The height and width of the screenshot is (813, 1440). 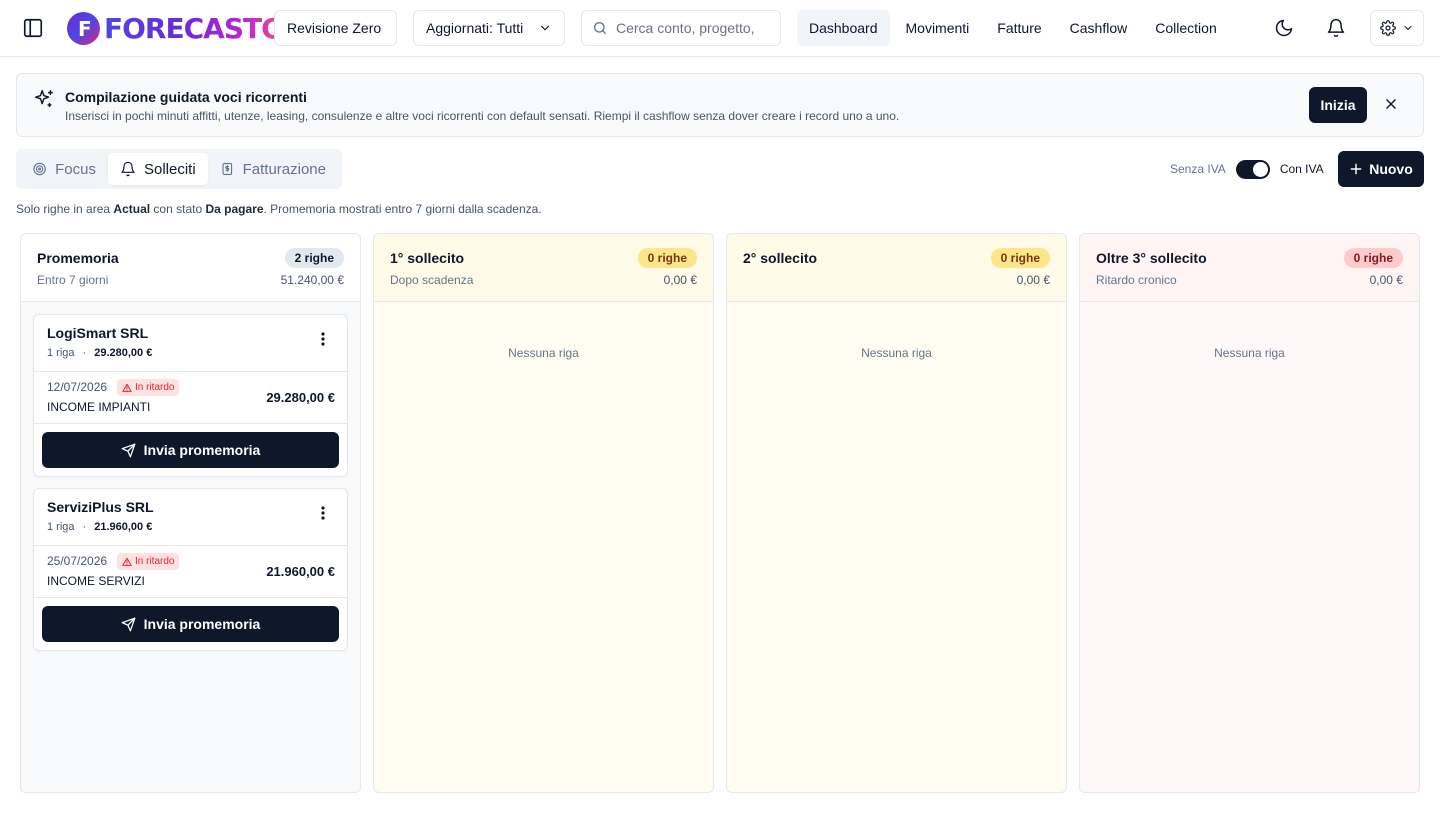 I want to click on tab-fatturazione: Fatturazione, so click(x=273, y=169).